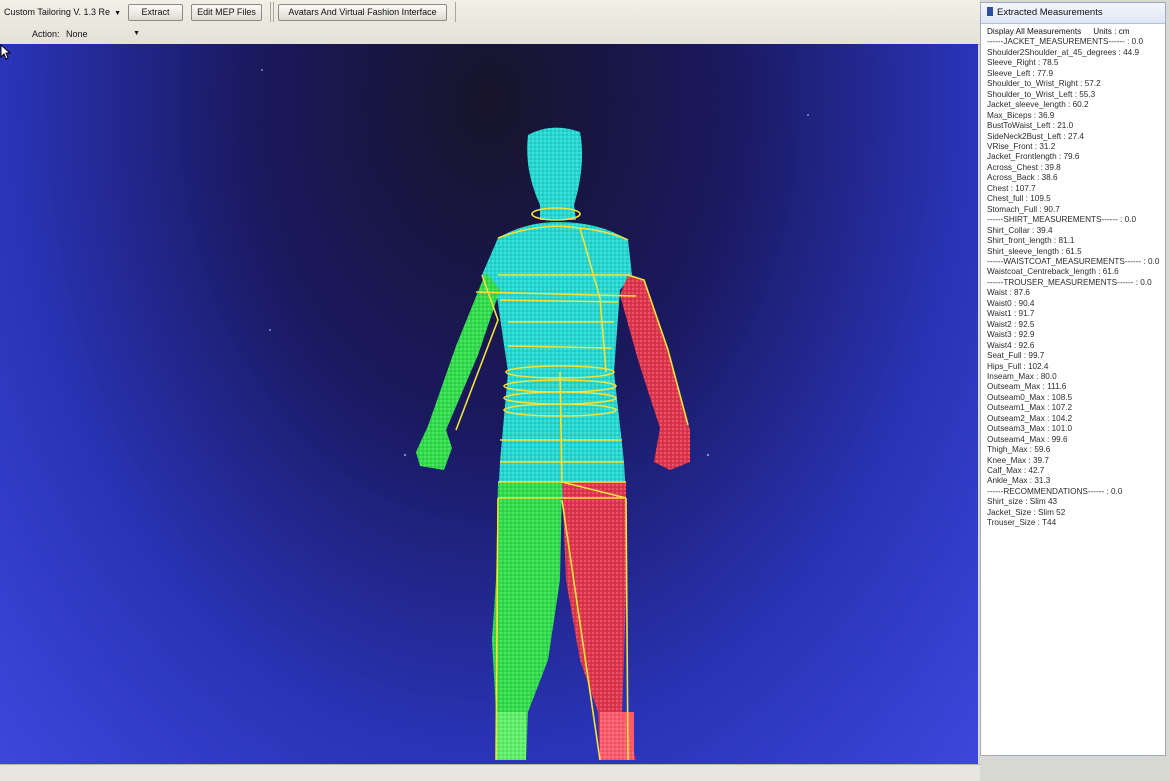 The height and width of the screenshot is (781, 1170). Describe the element at coordinates (1018, 366) in the screenshot. I see `measurement-line: Hips_Full : 102.4` at that location.